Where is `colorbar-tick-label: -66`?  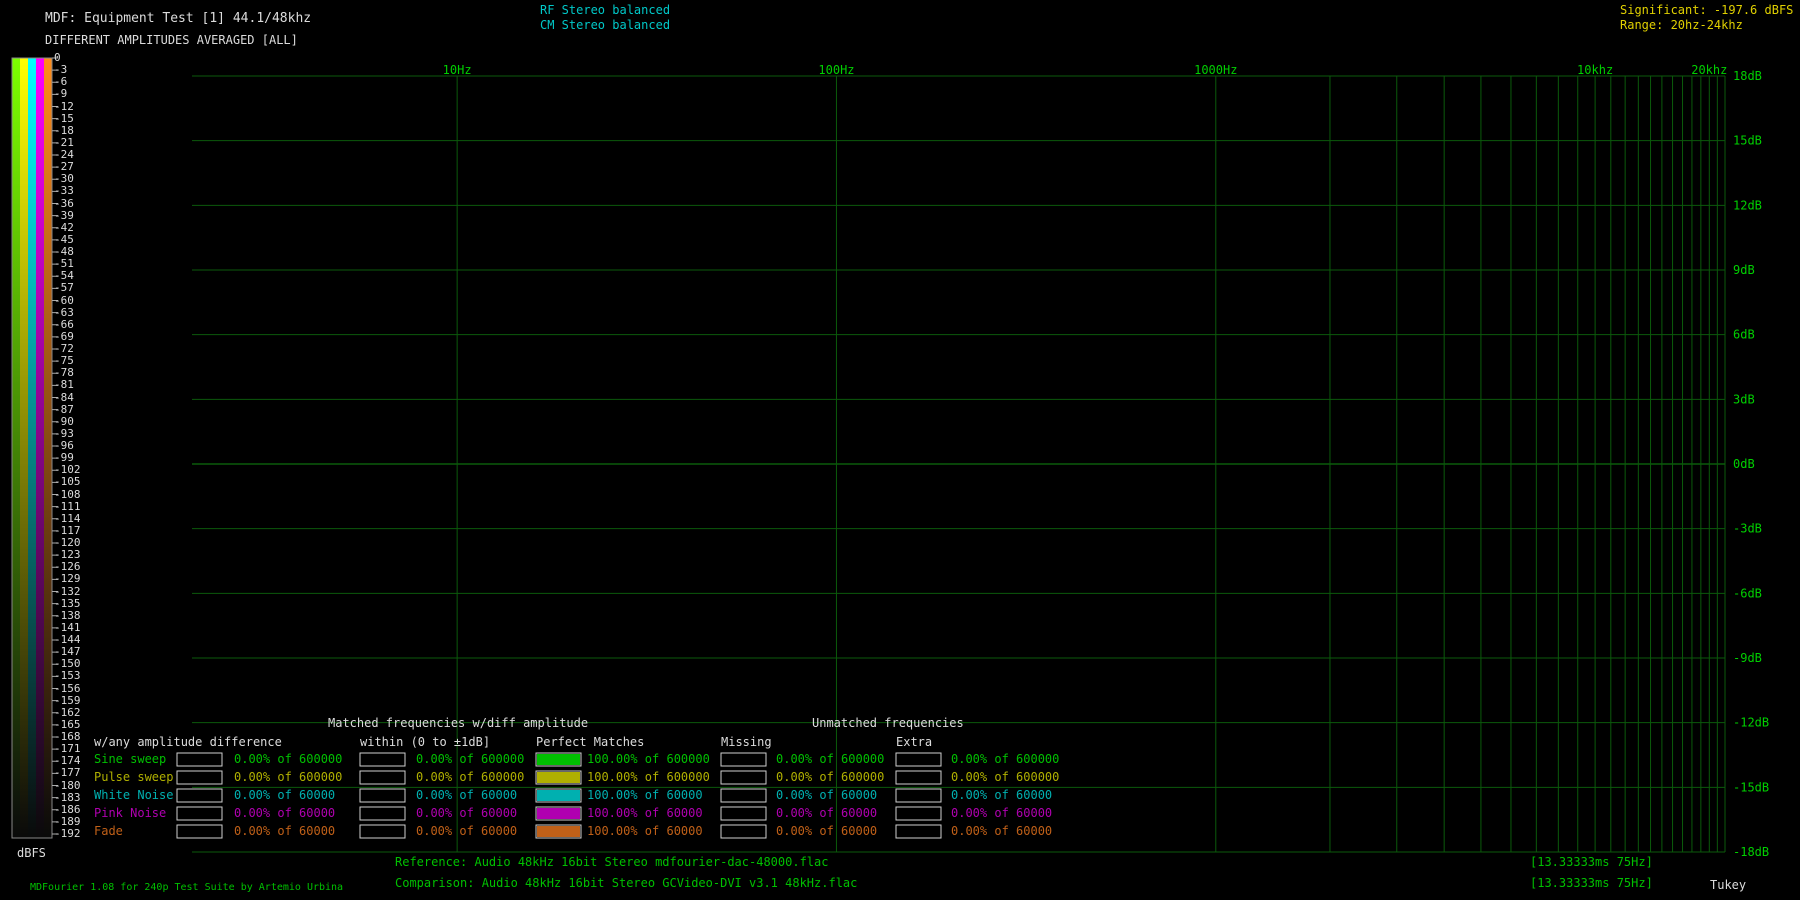
colorbar-tick-label: -66 is located at coordinates (64, 324).